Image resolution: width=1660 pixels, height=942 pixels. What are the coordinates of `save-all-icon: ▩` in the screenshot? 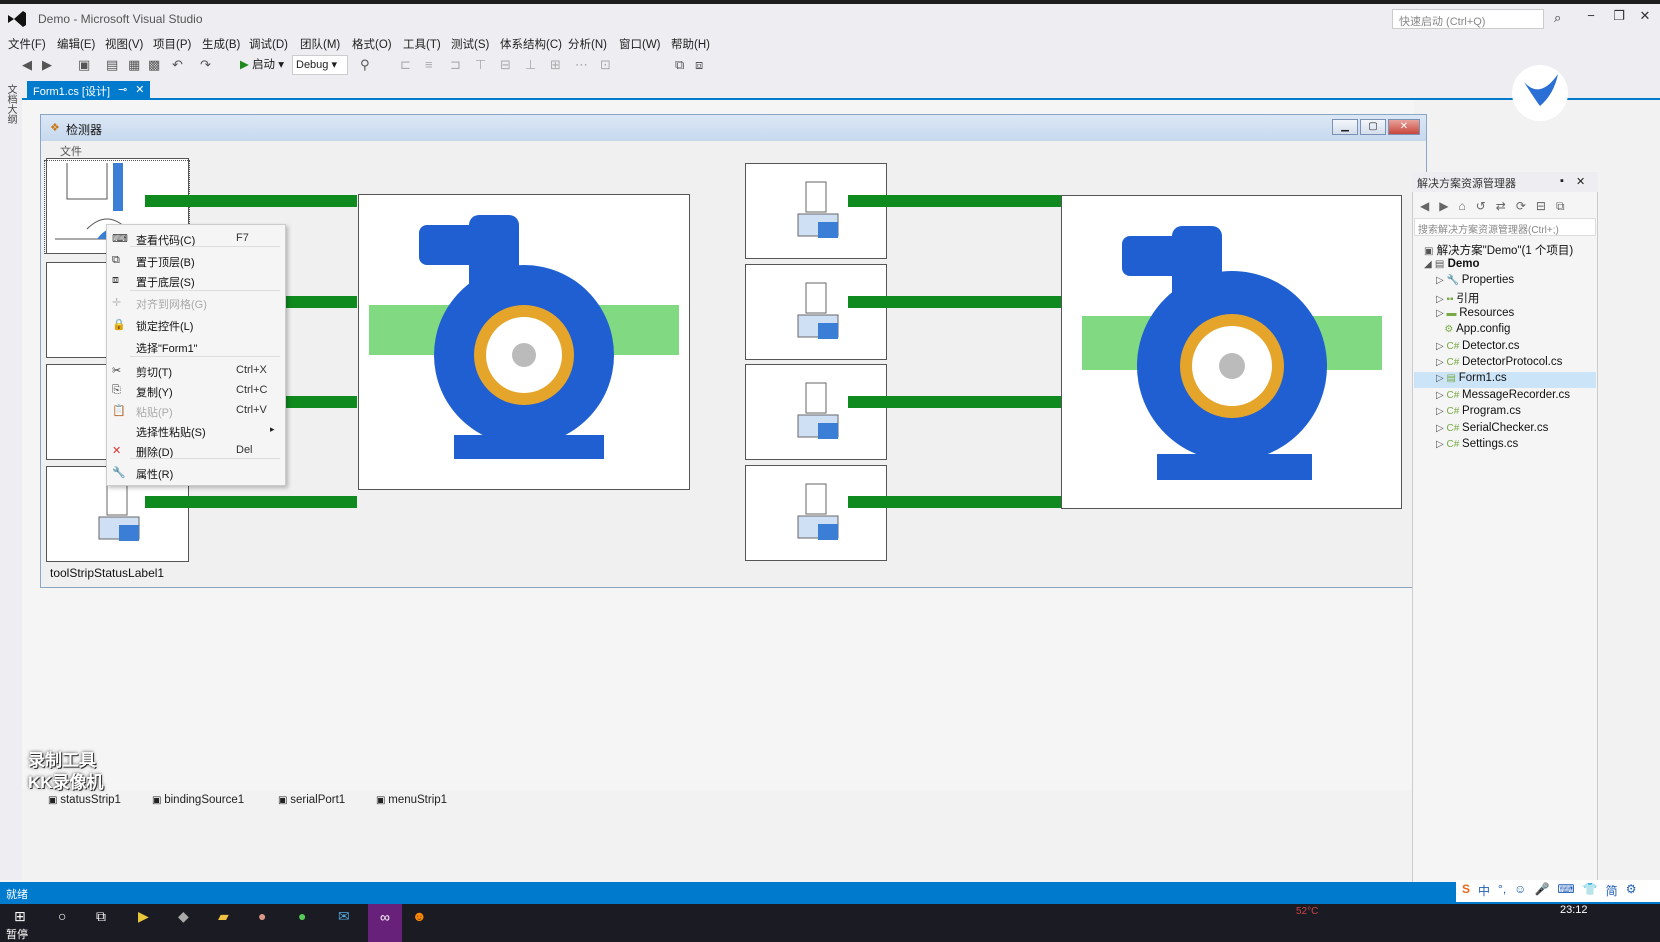 It's located at (154, 65).